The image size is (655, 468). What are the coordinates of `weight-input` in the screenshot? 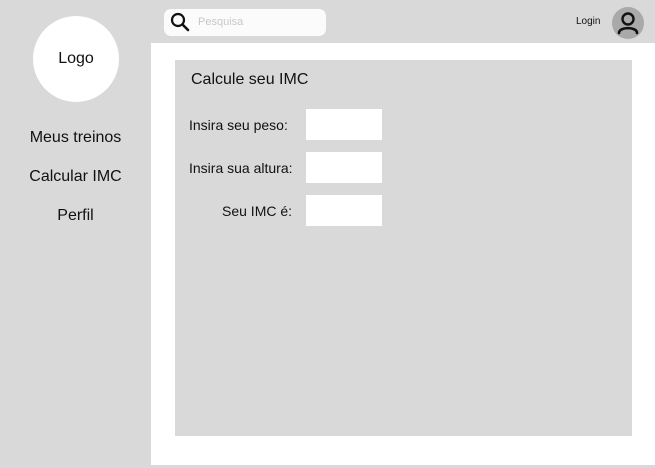 It's located at (344, 124).